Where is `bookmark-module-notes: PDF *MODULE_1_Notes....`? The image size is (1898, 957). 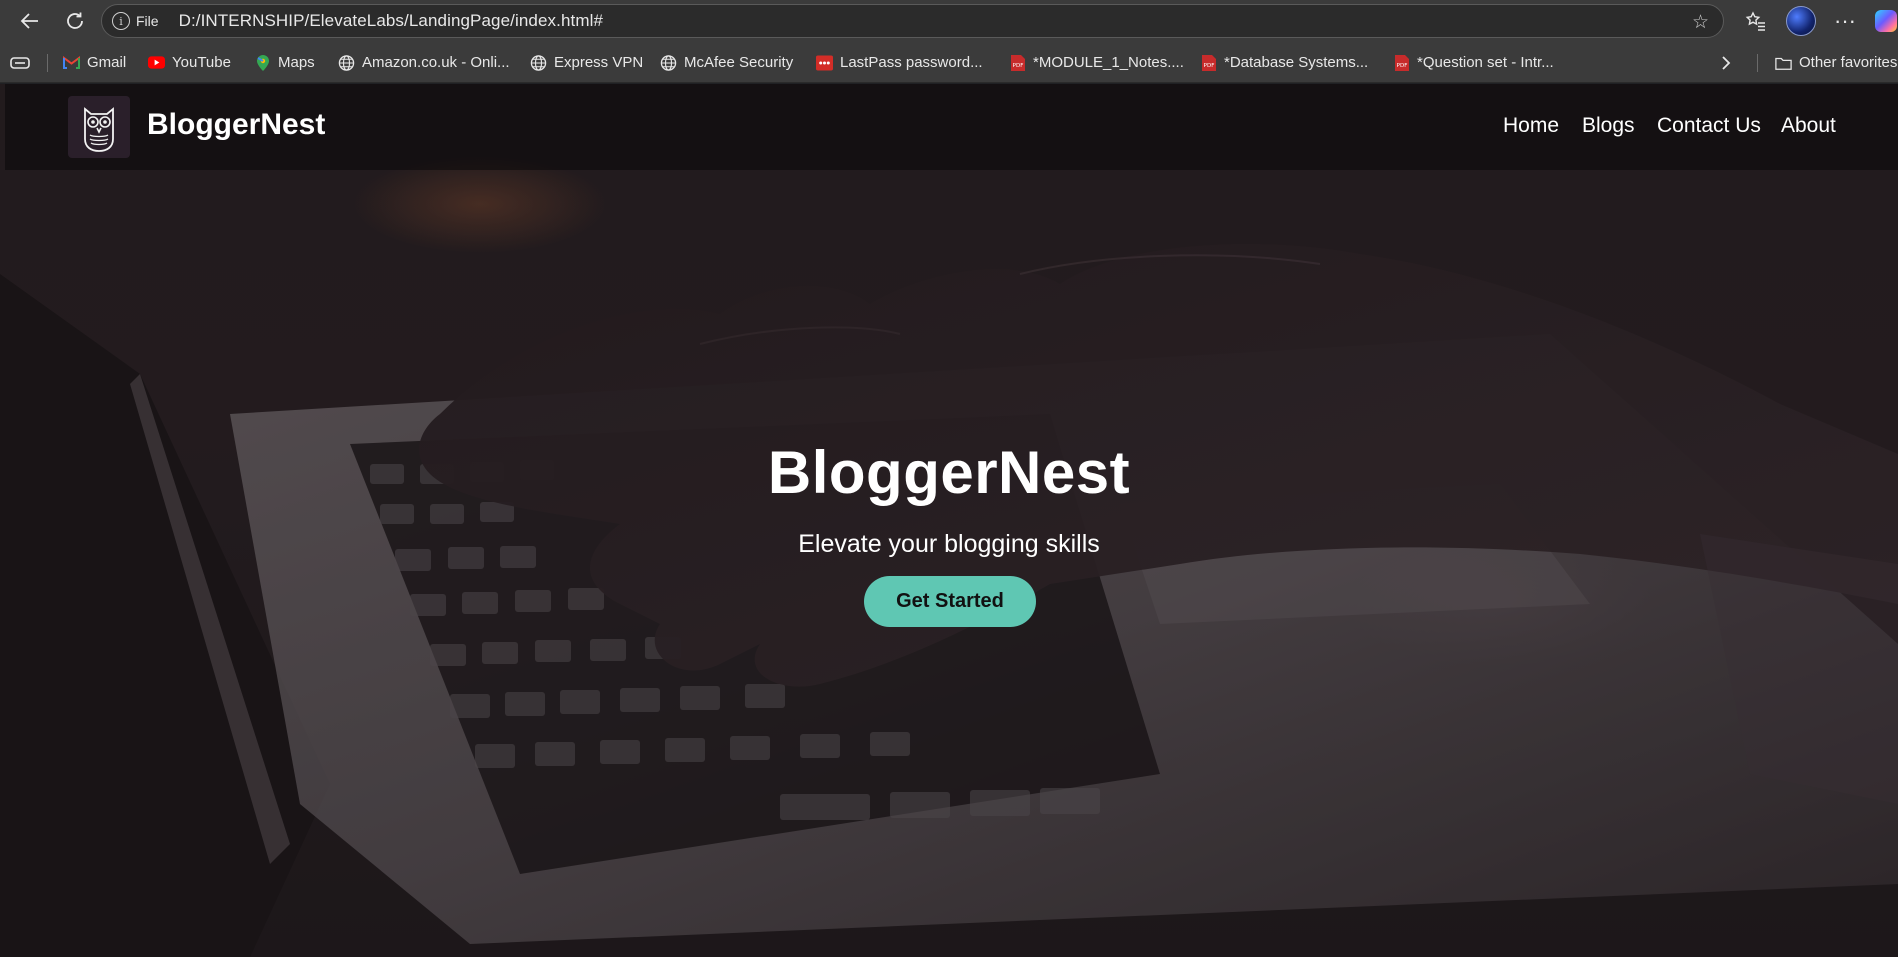 bookmark-module-notes: PDF *MODULE_1_Notes.... is located at coordinates (1096, 62).